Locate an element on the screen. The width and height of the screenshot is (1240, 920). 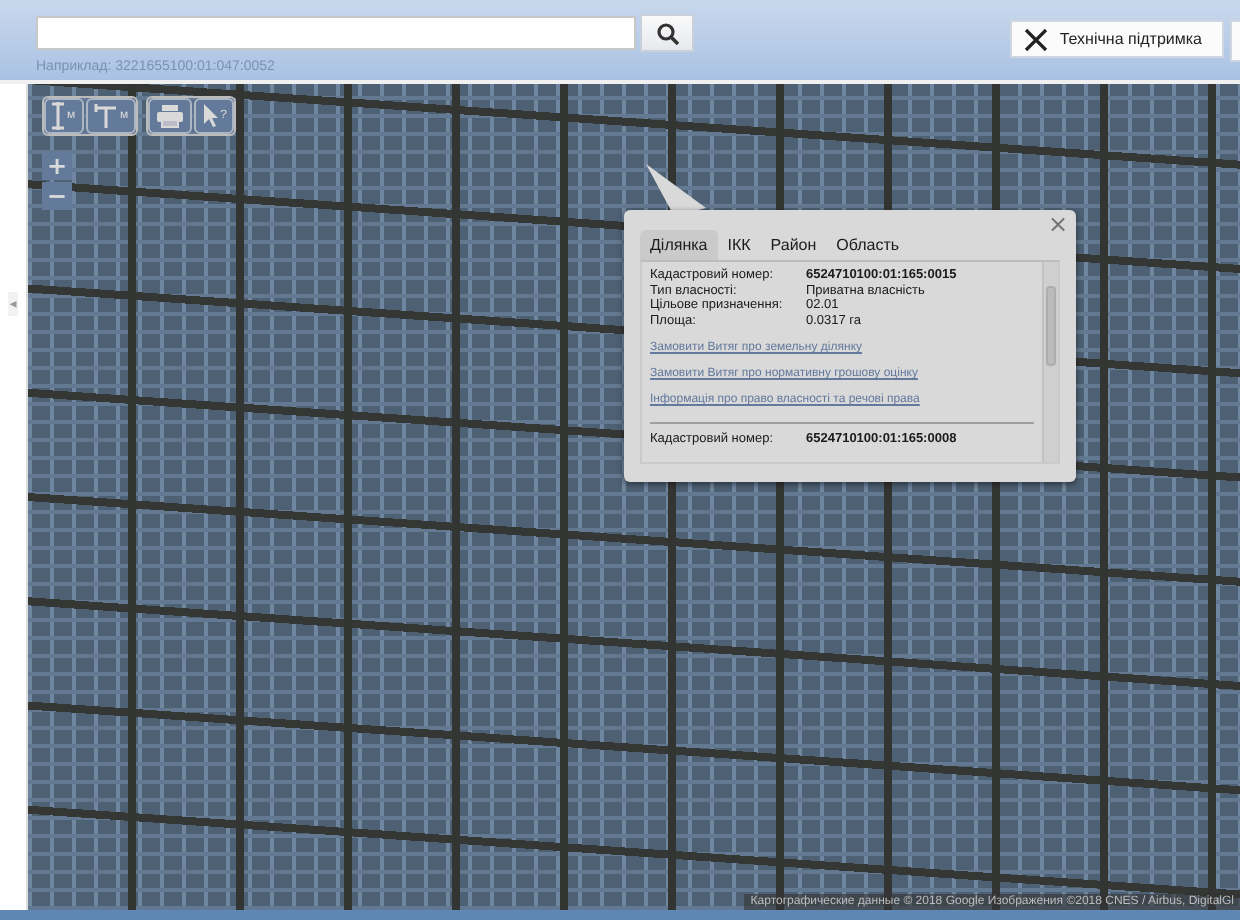
search-icon is located at coordinates (667, 33).